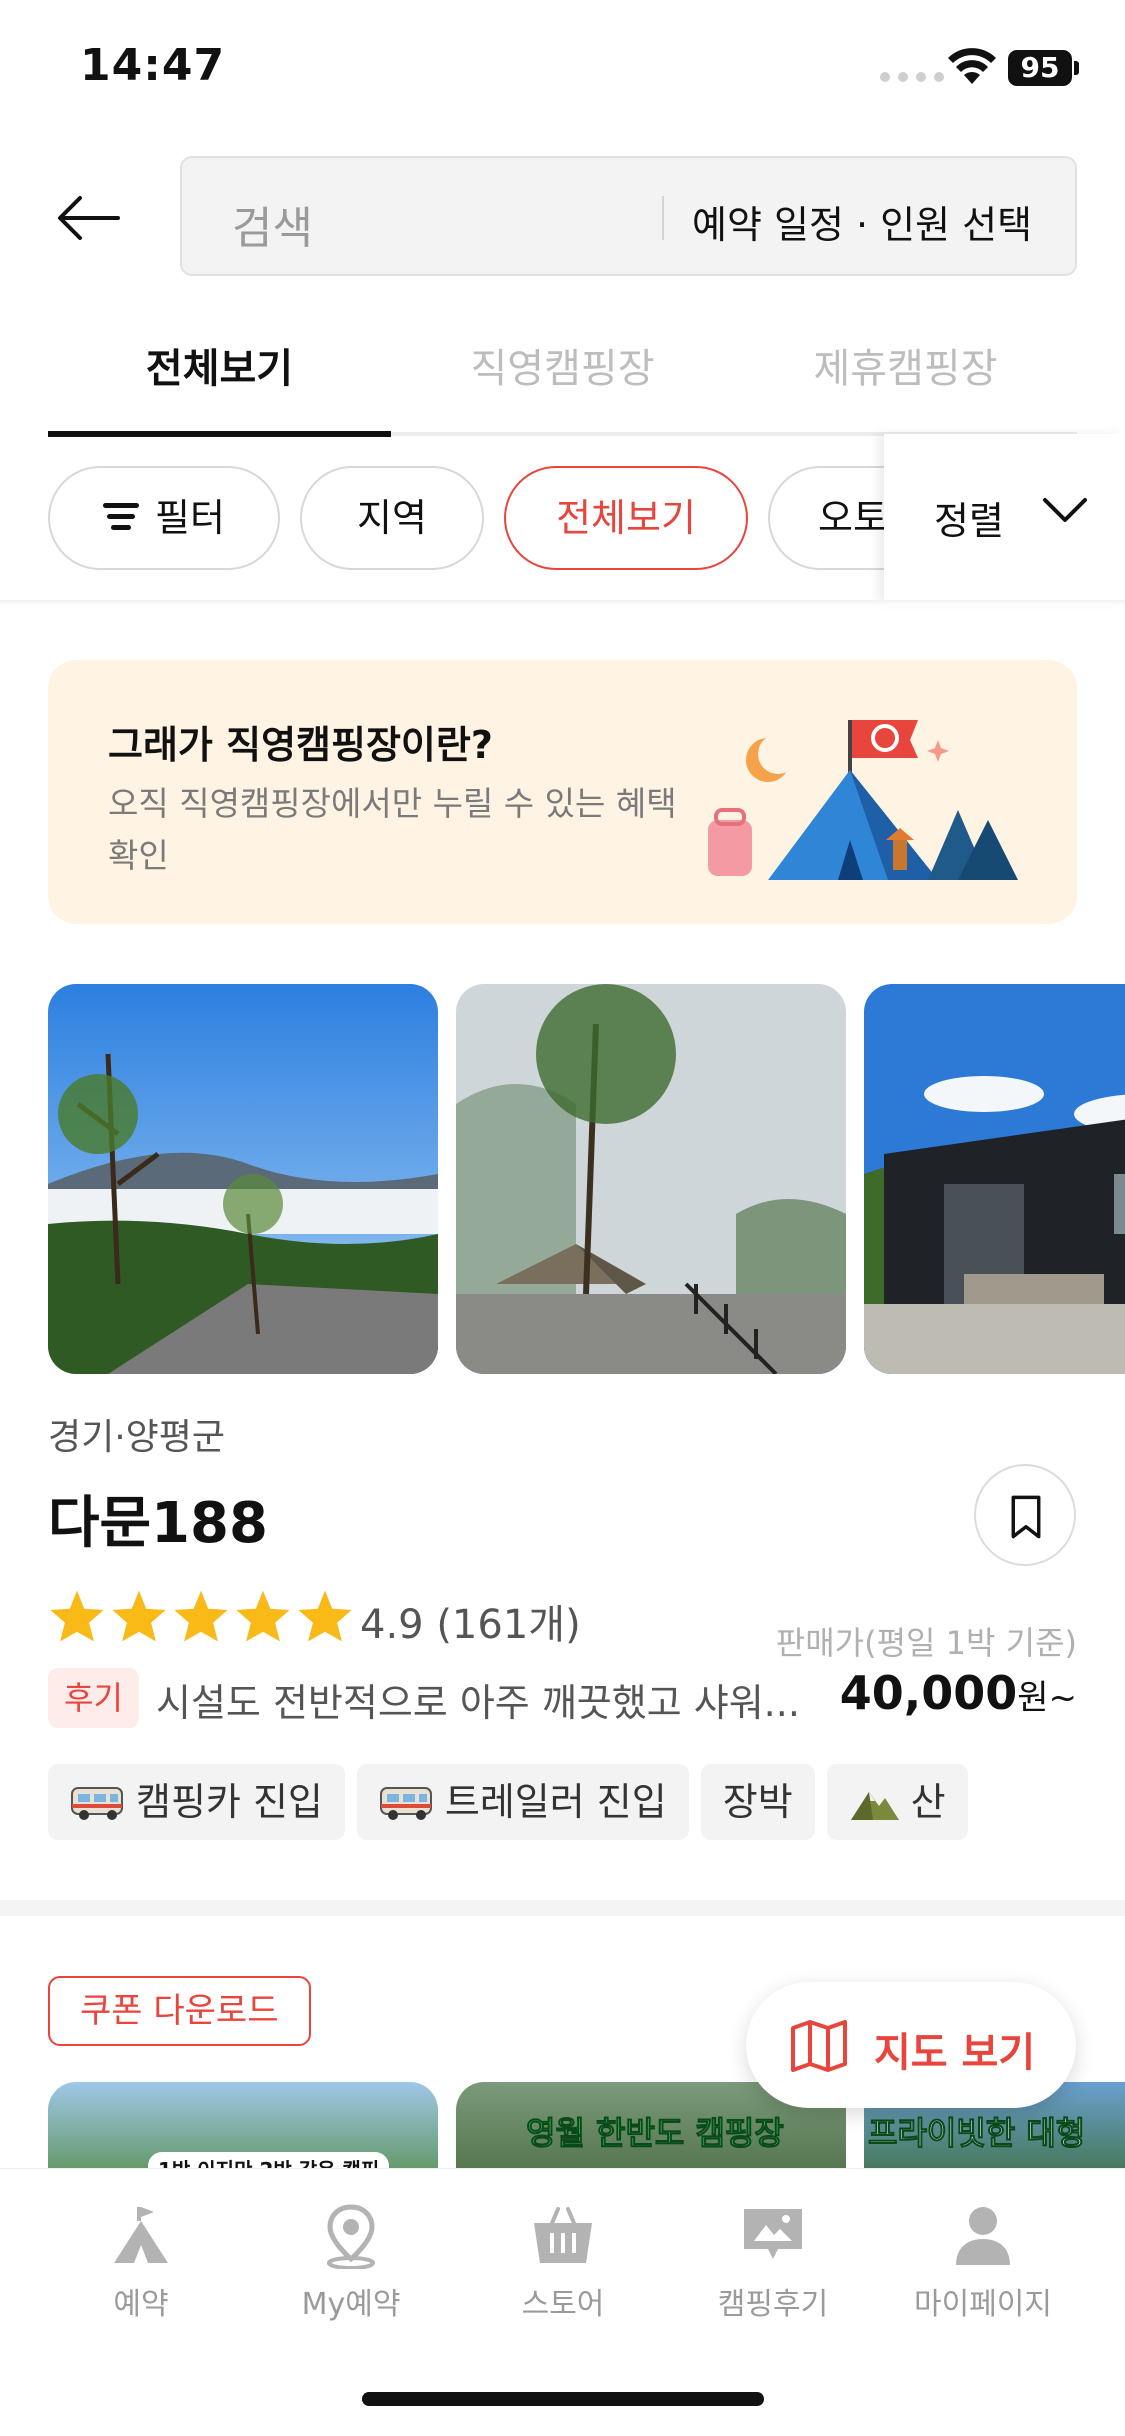 The image size is (1125, 2436). Describe the element at coordinates (969, 521) in the screenshot. I see `sort-label: 정렬` at that location.